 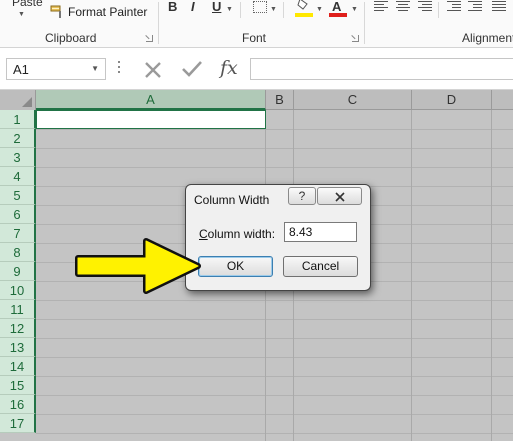 I want to click on chevron-down-icon: ▼, so click(x=95, y=68).